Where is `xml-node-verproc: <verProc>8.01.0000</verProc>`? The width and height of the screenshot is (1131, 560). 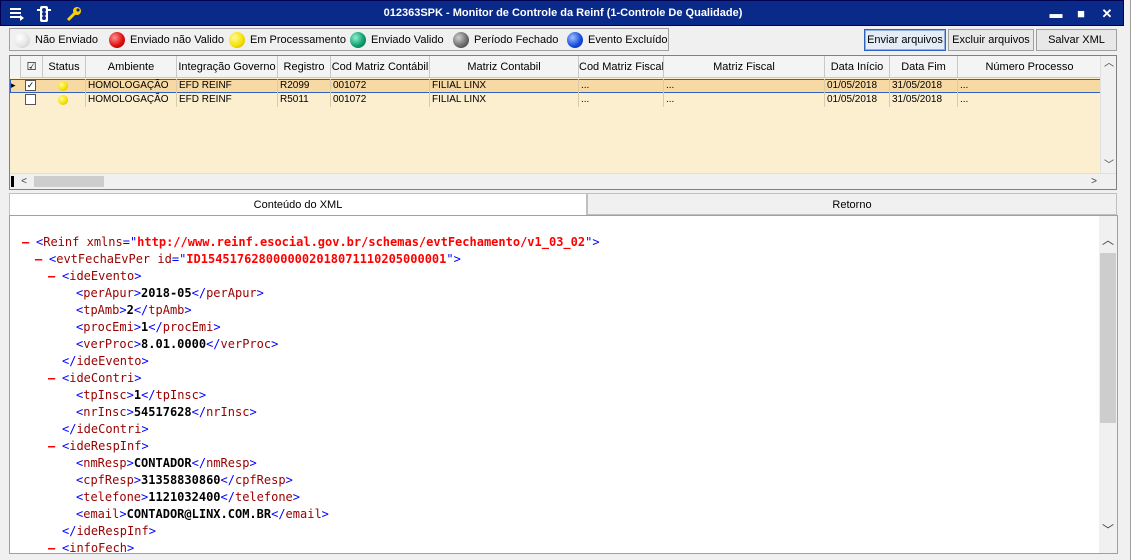 xml-node-verproc: <verProc>8.01.0000</verProc> is located at coordinates (177, 344).